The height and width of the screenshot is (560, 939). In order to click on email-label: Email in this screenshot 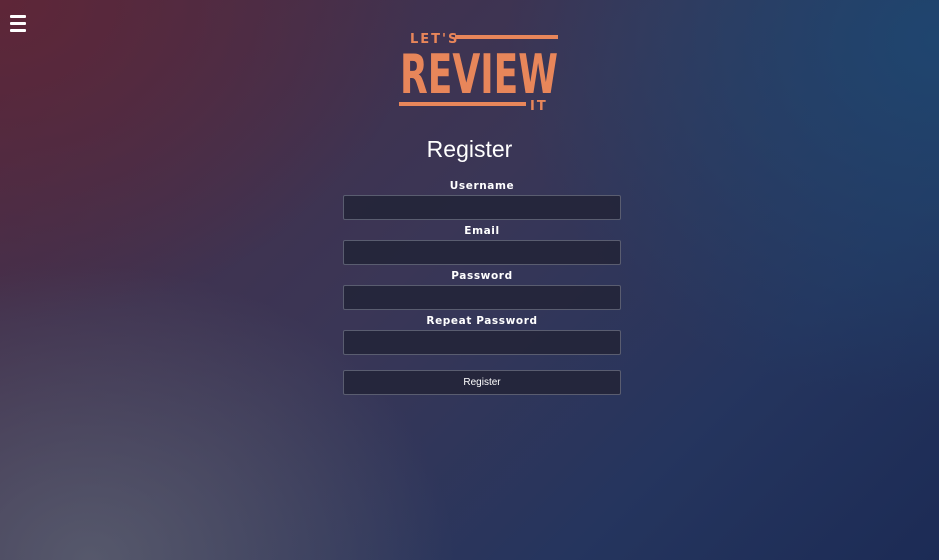, I will do `click(482, 231)`.